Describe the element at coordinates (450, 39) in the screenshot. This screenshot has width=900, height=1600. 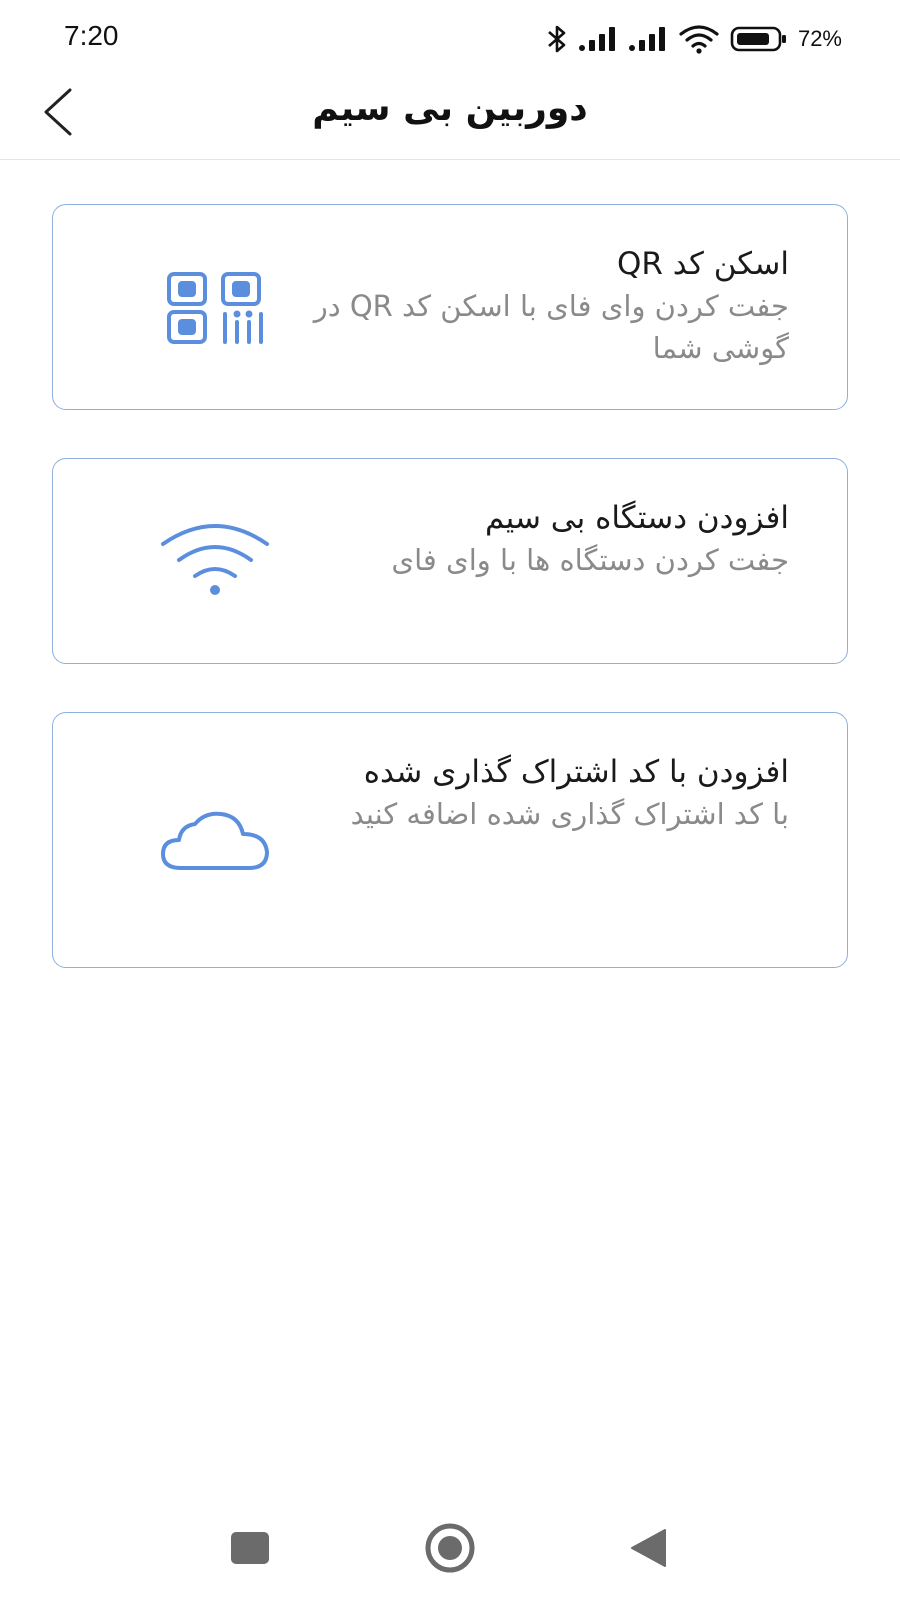
I see `status-bar: 7:20 72%` at that location.